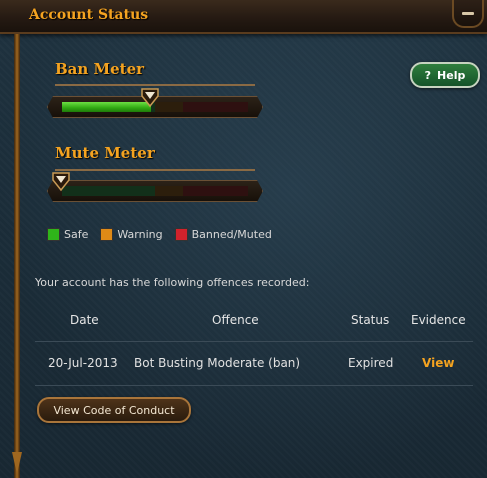 The height and width of the screenshot is (478, 487). I want to click on row-offence: Bot Busting Moderate (ban), so click(217, 363).